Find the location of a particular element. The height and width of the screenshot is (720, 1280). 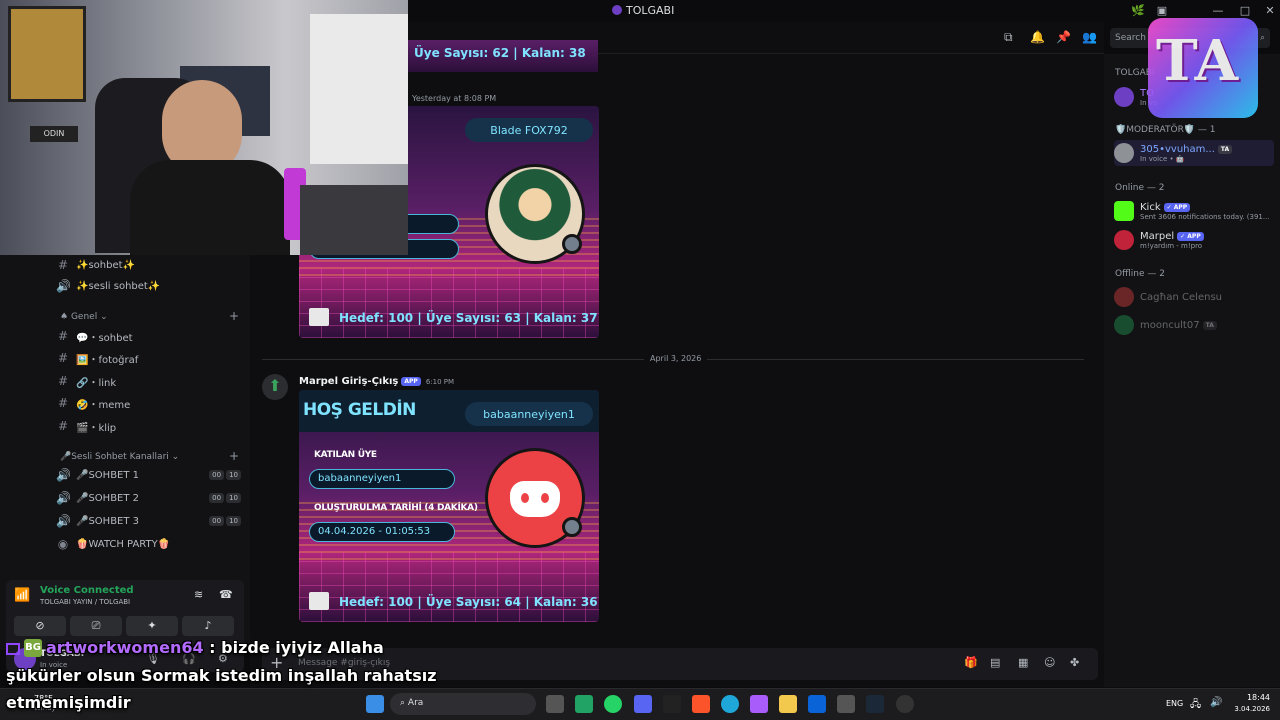

voice-channel-item: 🔊 🎤SOHBET 1 00 10 is located at coordinates (148, 475).